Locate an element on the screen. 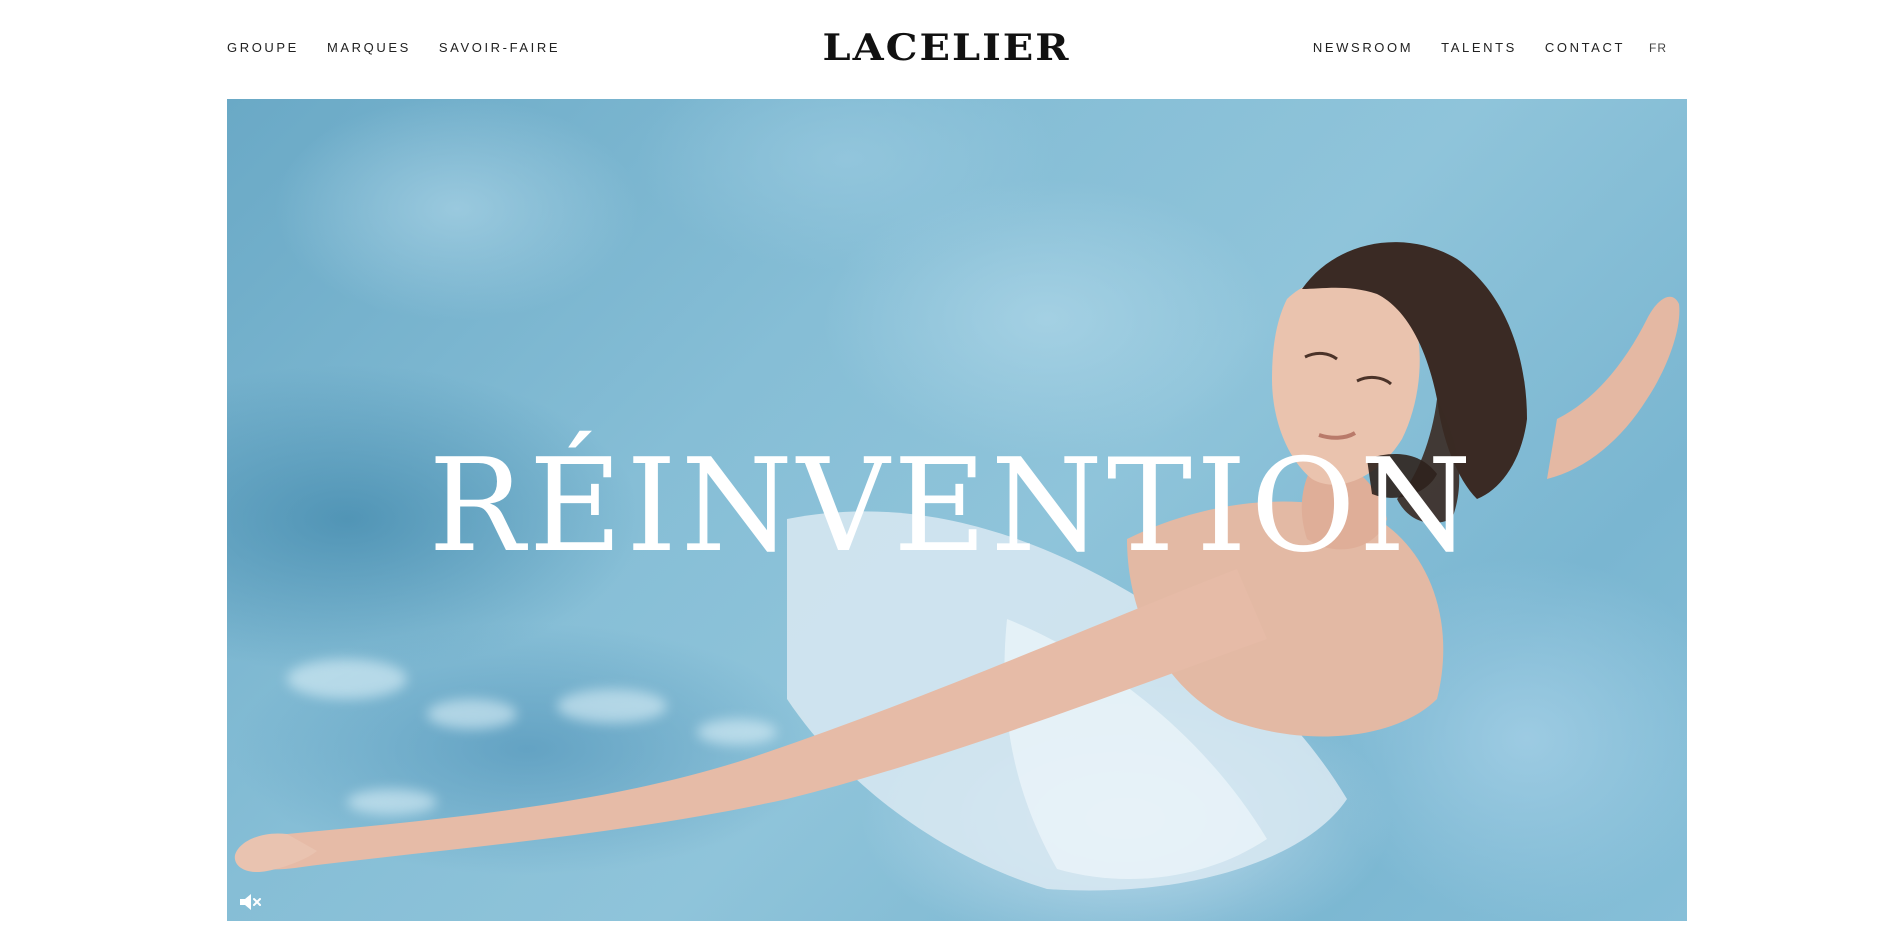  nav-link-marques: MARQUES is located at coordinates (369, 48).